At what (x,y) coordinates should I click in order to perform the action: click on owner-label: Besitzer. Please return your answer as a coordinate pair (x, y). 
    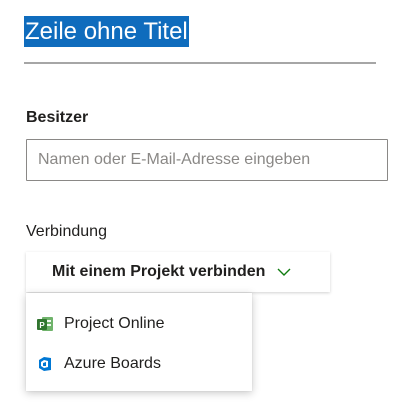
    Looking at the image, I should click on (57, 117).